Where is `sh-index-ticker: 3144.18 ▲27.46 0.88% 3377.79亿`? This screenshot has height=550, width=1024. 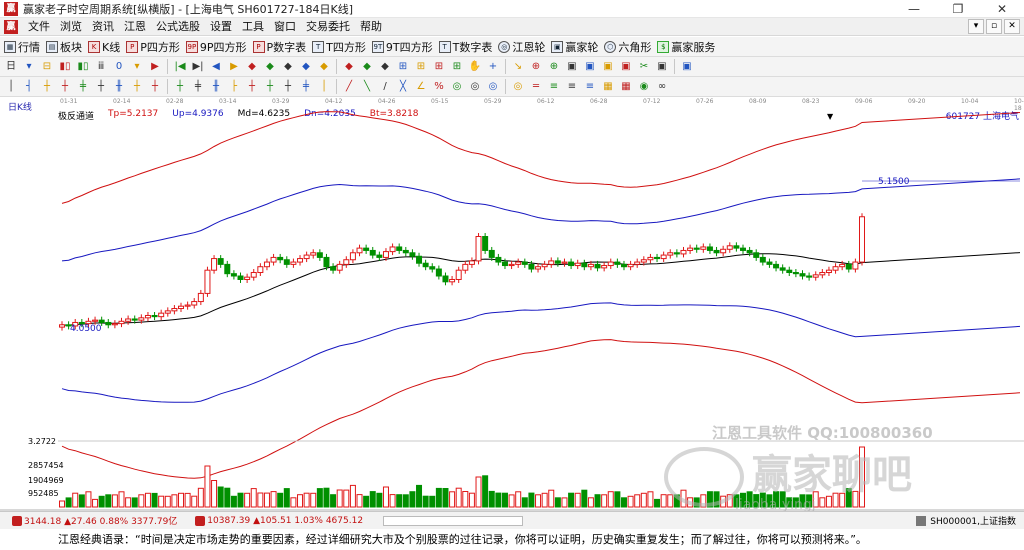
sh-index-ticker: 3144.18 ▲27.46 0.88% 3377.79亿 is located at coordinates (100, 520).